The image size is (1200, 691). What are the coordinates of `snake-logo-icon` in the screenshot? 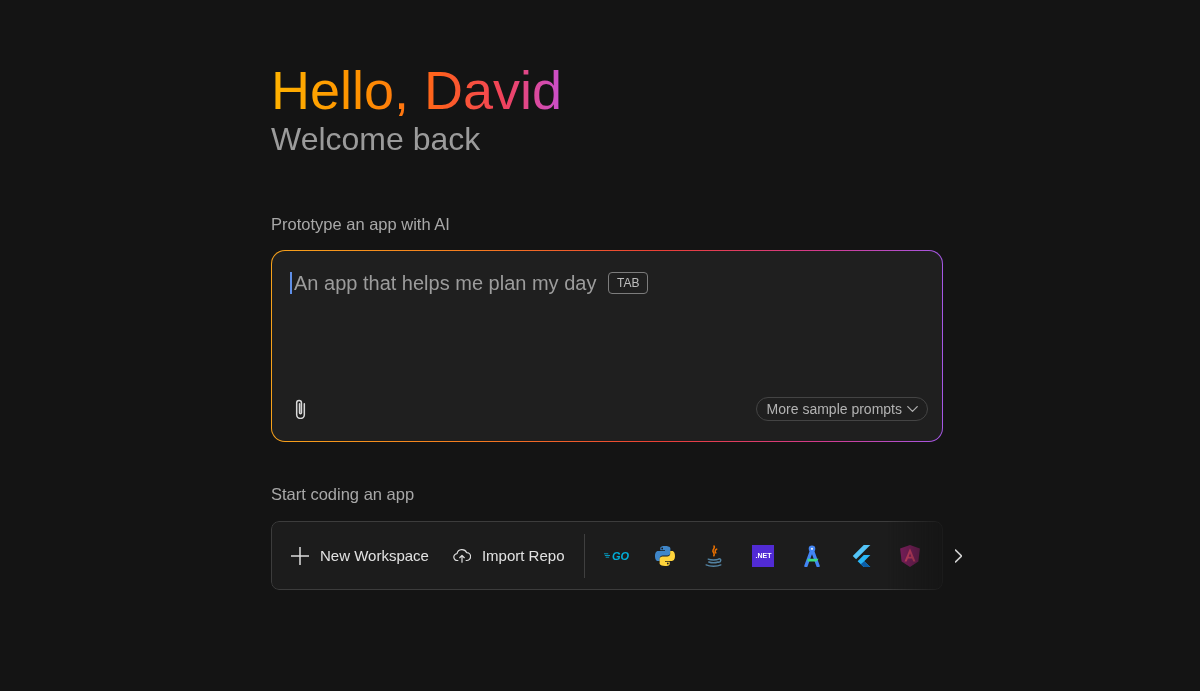 It's located at (665, 555).